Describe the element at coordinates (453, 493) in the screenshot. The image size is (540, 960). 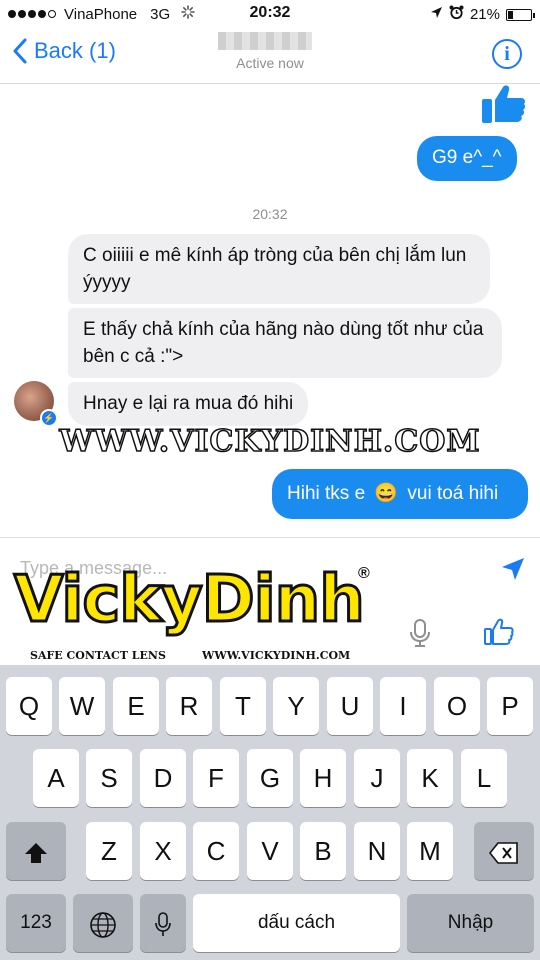
I see `message-text: vui toá hihi` at that location.